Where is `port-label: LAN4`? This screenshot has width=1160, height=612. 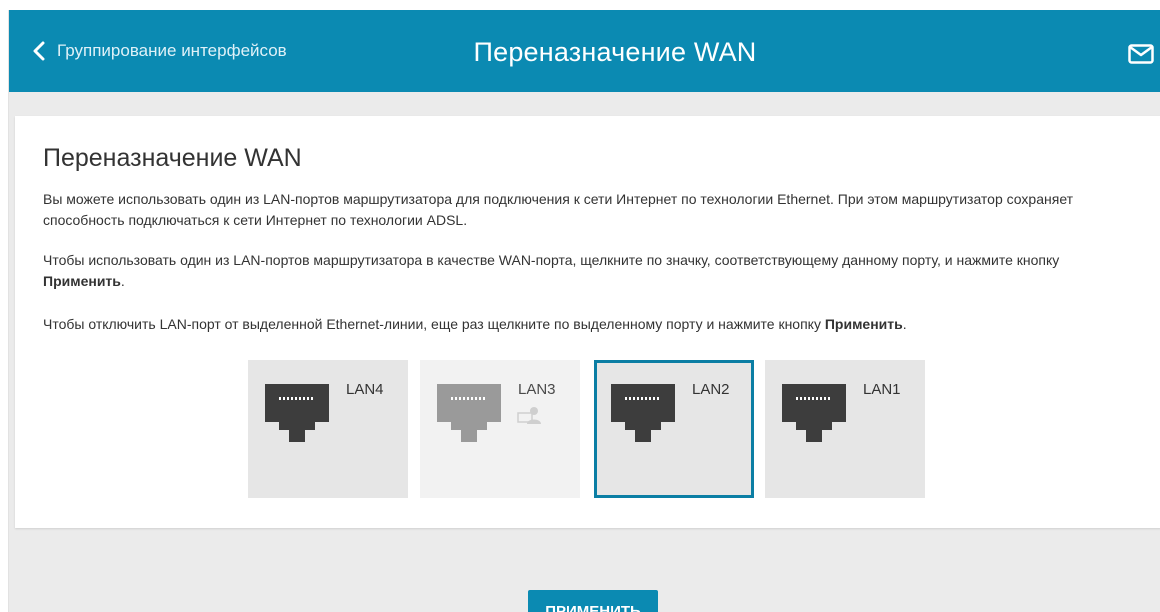 port-label: LAN4 is located at coordinates (365, 389).